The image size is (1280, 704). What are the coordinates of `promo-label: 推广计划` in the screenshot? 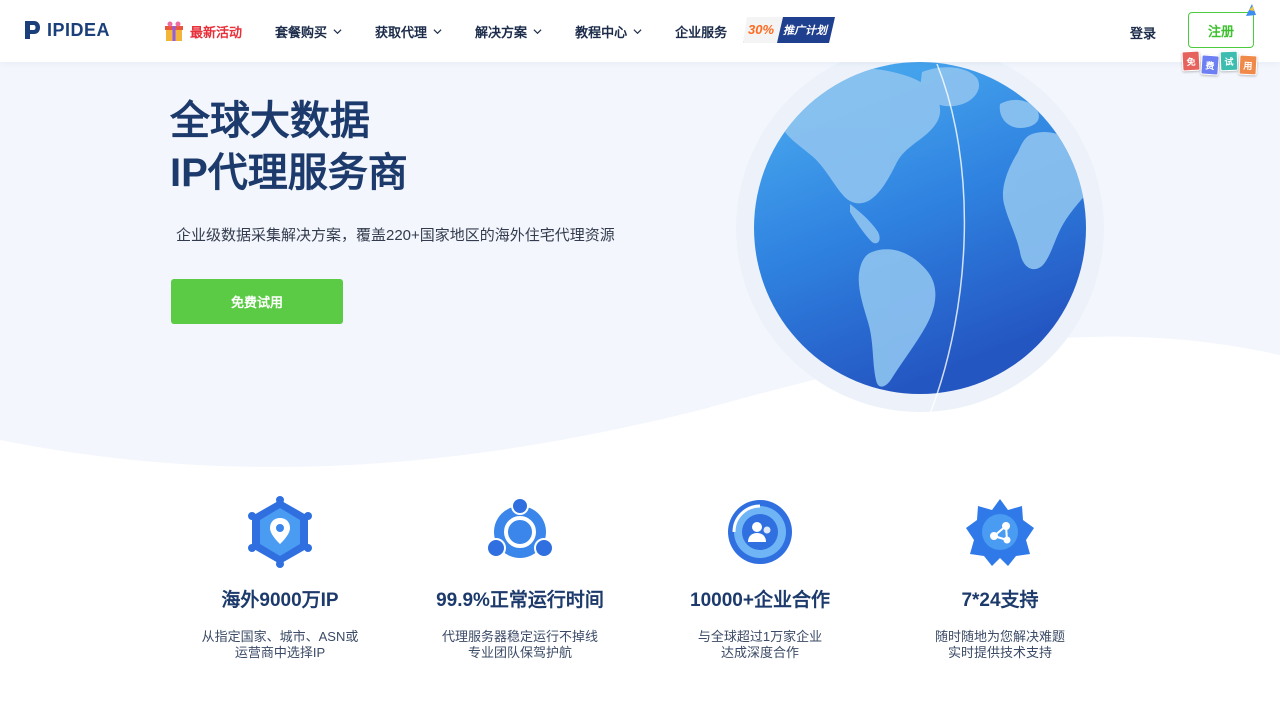 It's located at (806, 30).